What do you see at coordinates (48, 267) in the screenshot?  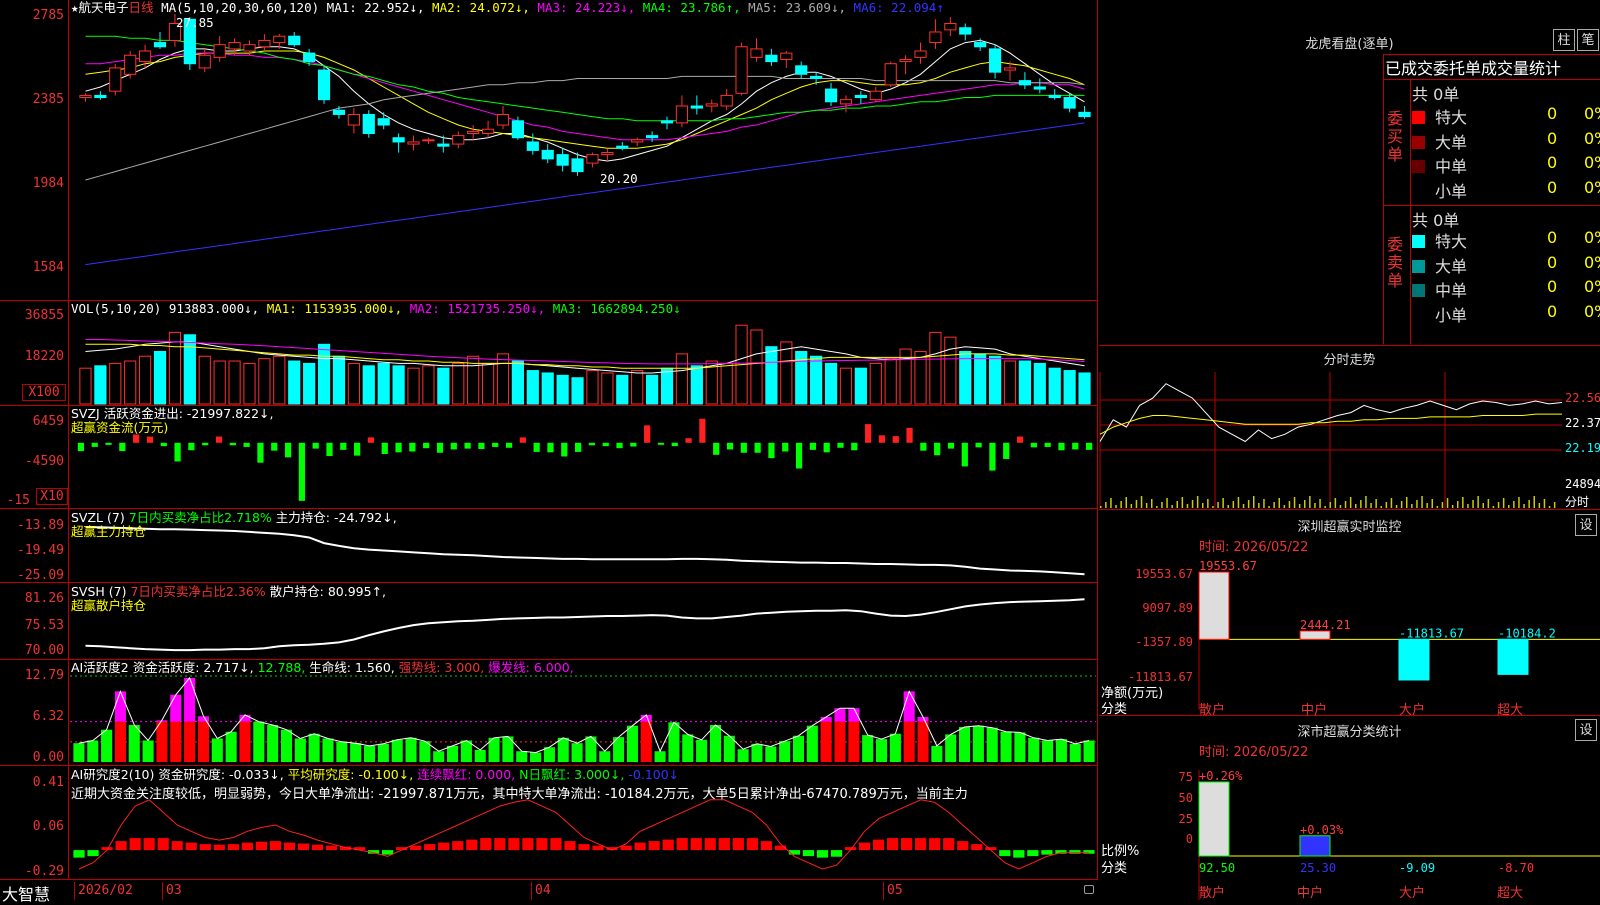 I see `price-tick-4: 1584` at bounding box center [48, 267].